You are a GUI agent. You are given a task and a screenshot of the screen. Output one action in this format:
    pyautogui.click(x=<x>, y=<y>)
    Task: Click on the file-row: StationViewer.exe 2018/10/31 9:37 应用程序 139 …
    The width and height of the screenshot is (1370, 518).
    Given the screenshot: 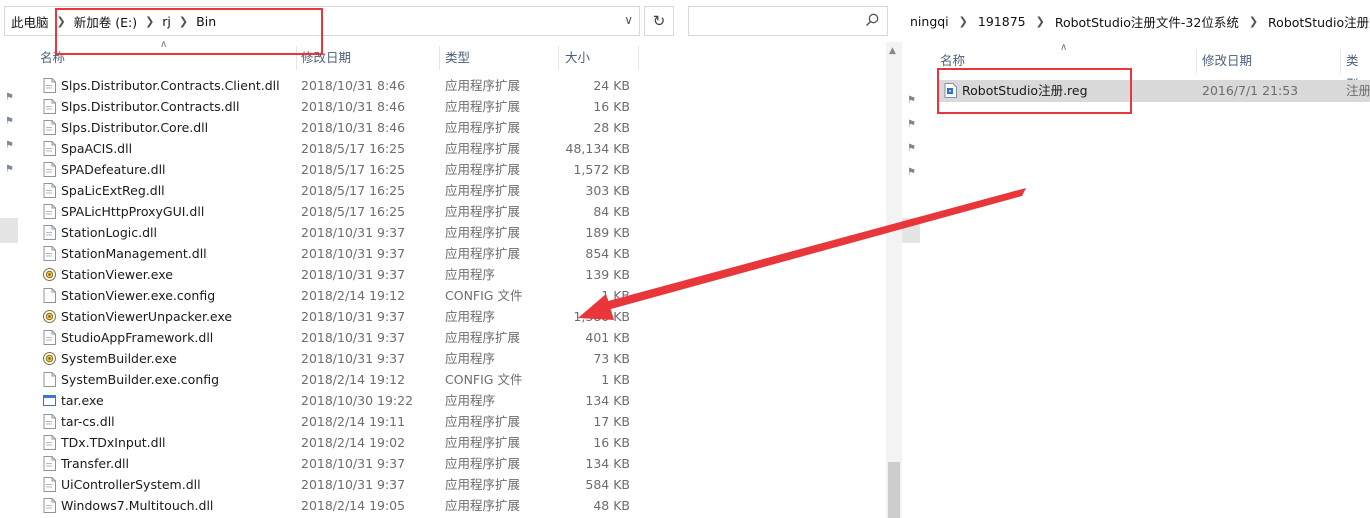 What is the action you would take?
    pyautogui.click(x=338, y=274)
    